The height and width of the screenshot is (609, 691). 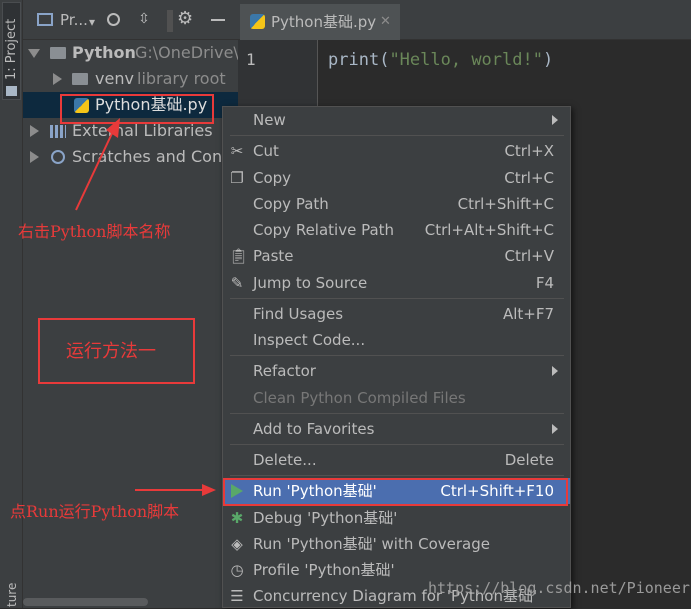 What do you see at coordinates (145, 307) in the screenshot?
I see `annotation-arrows` at bounding box center [145, 307].